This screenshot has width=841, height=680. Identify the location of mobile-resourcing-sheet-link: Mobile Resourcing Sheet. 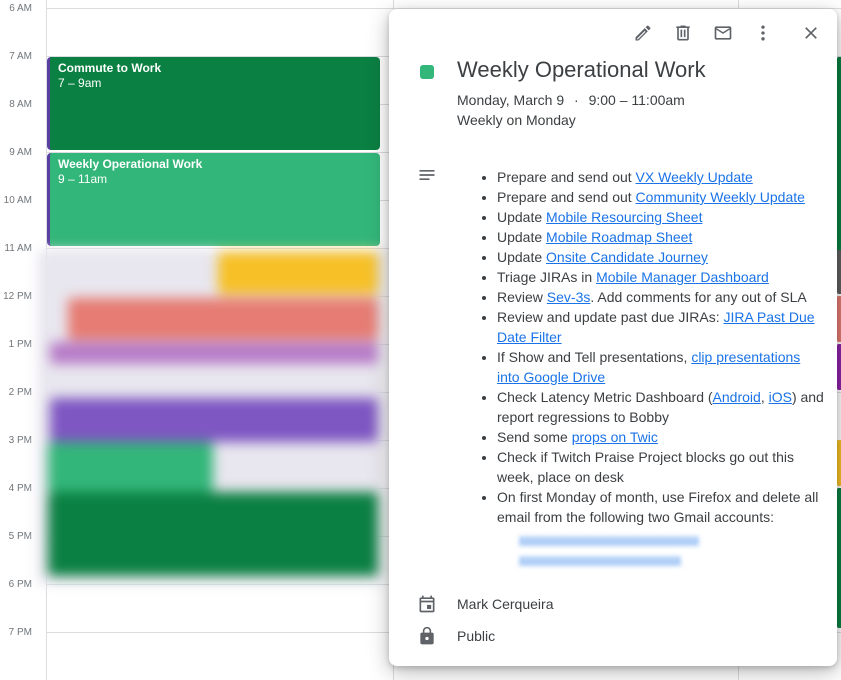
(624, 217).